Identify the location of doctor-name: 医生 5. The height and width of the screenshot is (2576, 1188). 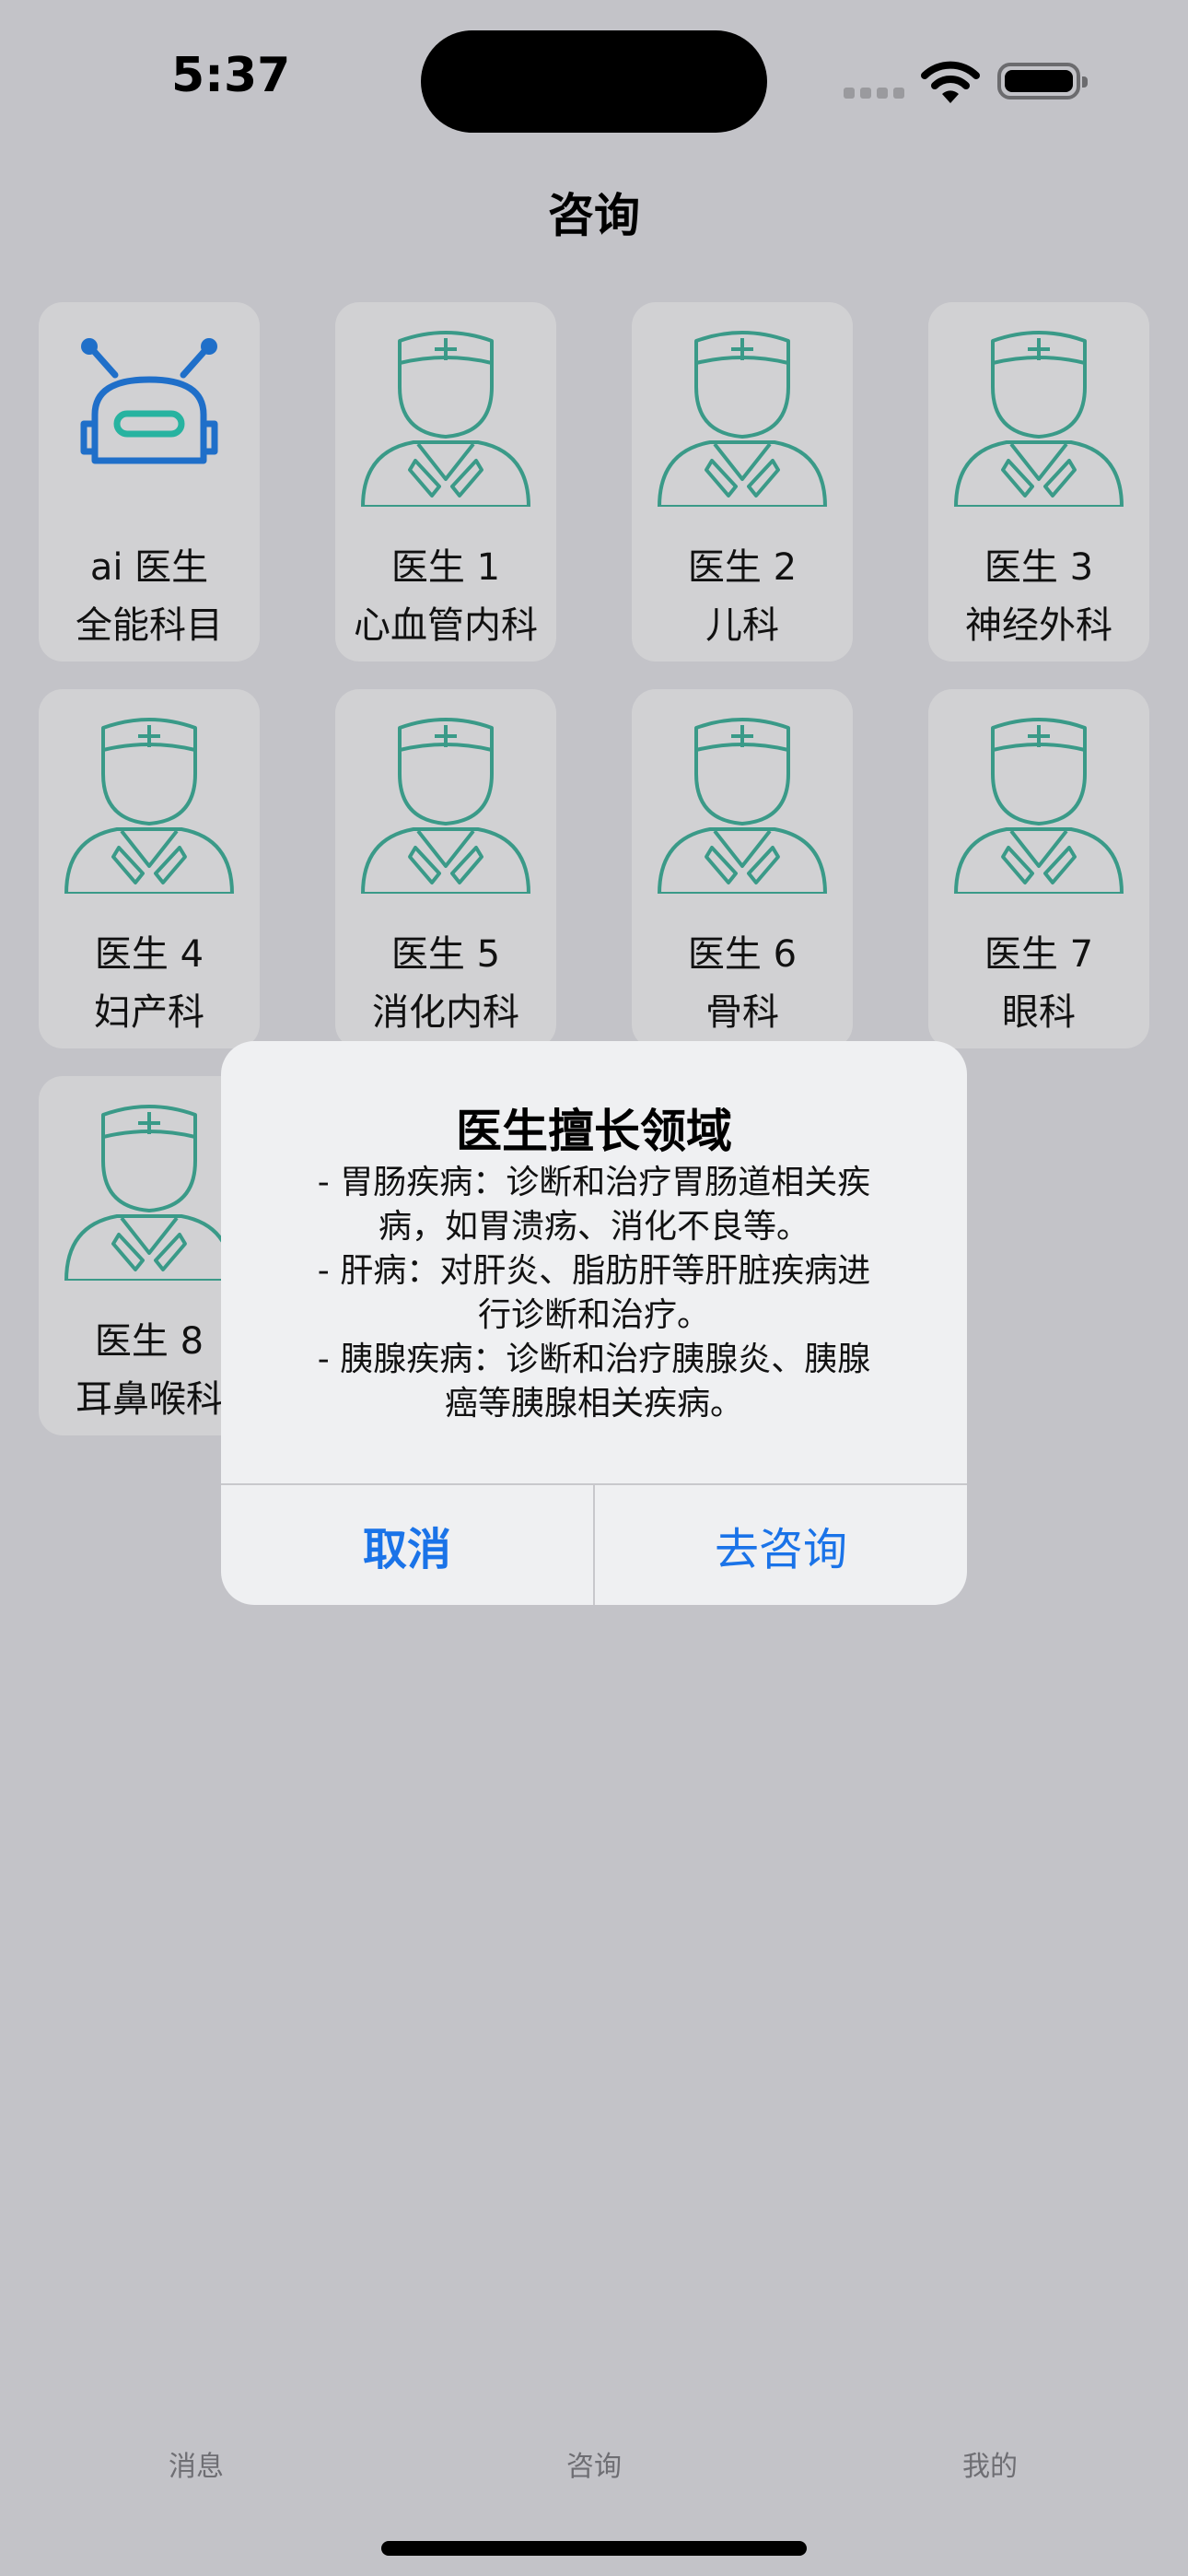
(445, 954).